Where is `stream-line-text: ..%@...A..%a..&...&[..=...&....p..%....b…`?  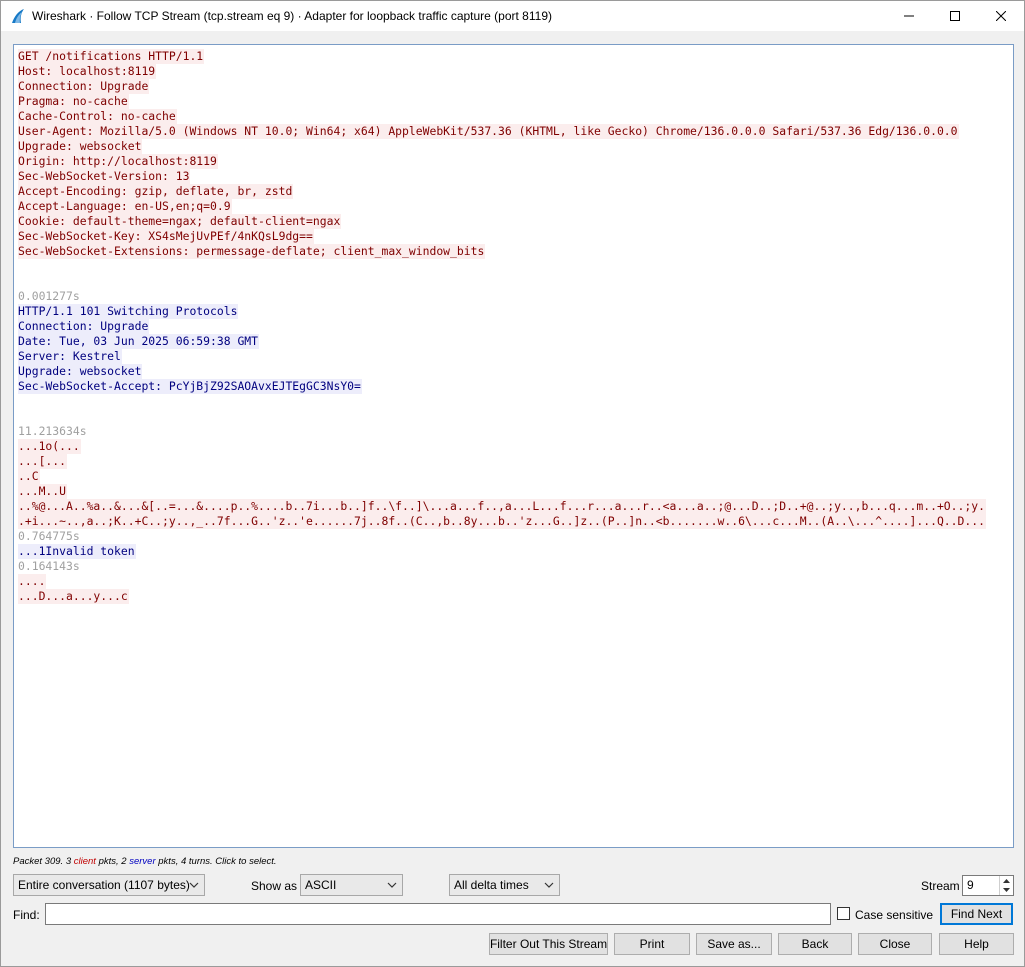 stream-line-text: ..%@...A..%a..&...&[..=...&....p..%....b… is located at coordinates (502, 506).